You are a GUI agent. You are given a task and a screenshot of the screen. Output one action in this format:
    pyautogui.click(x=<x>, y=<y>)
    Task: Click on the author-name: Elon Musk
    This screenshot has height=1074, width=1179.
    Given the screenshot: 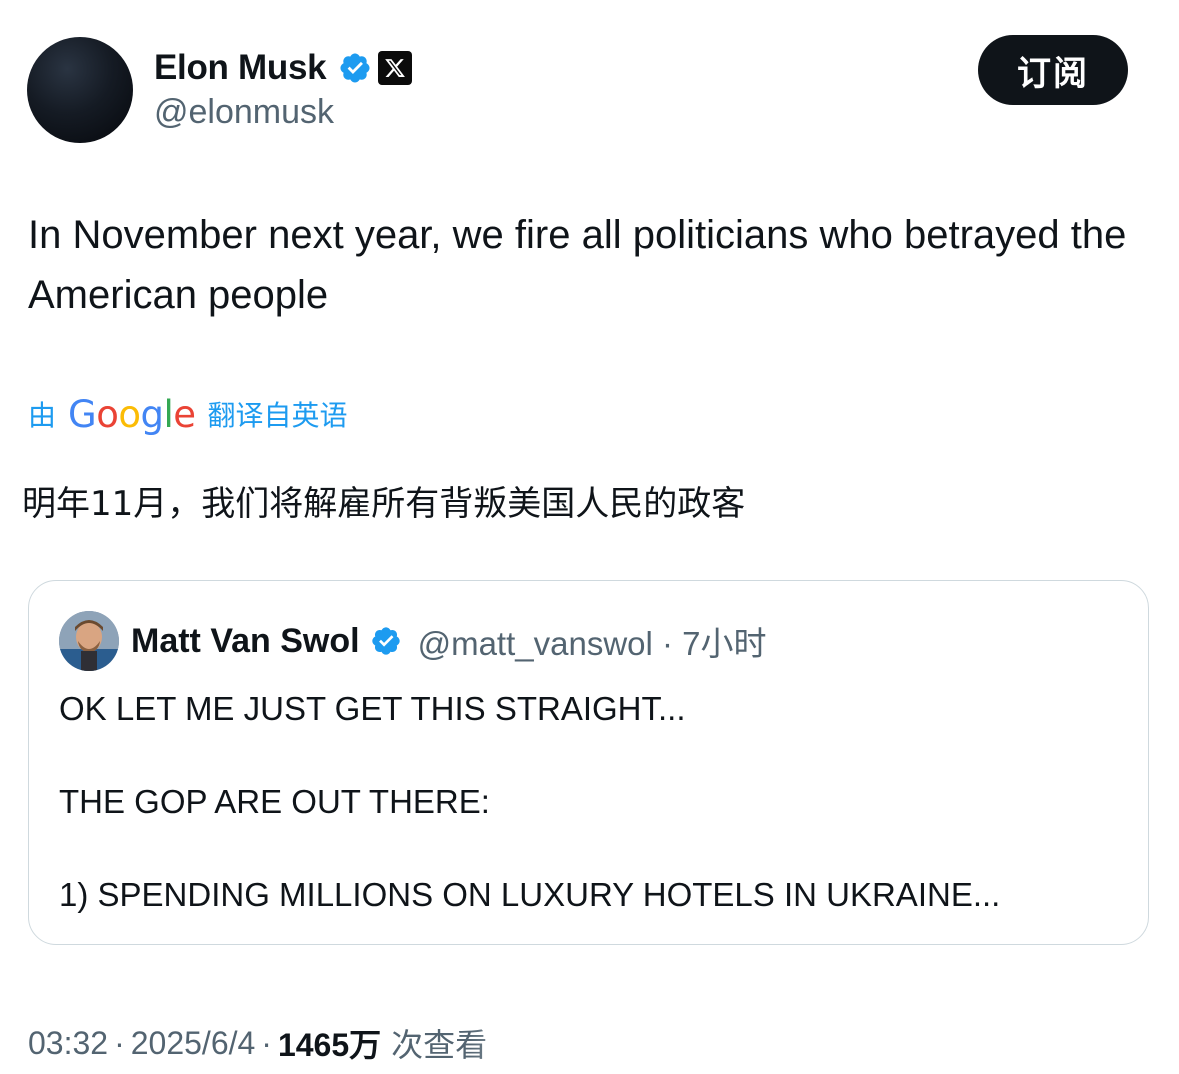 What is the action you would take?
    pyautogui.click(x=240, y=68)
    